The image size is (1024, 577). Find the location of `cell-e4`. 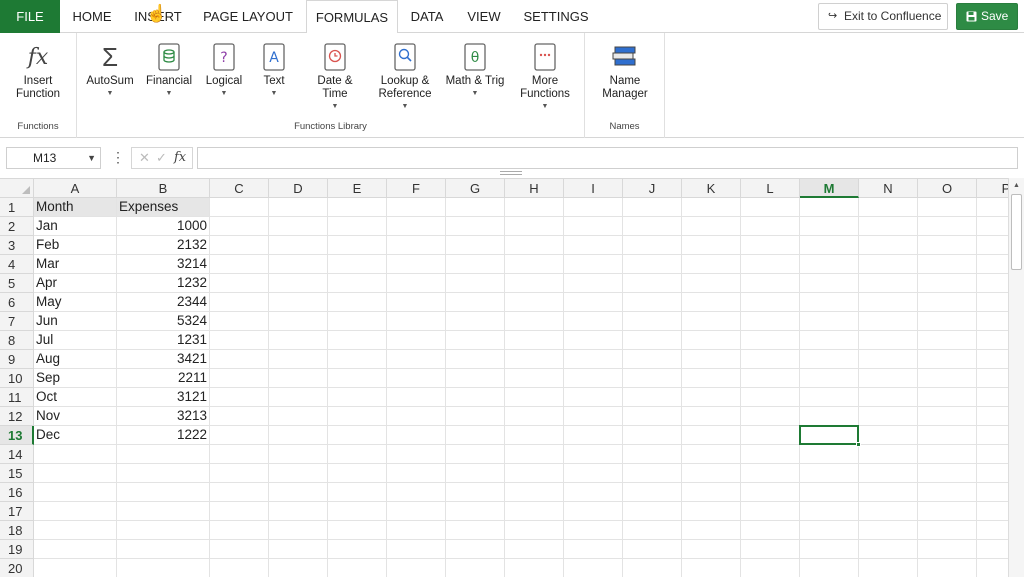

cell-e4 is located at coordinates (357, 264).